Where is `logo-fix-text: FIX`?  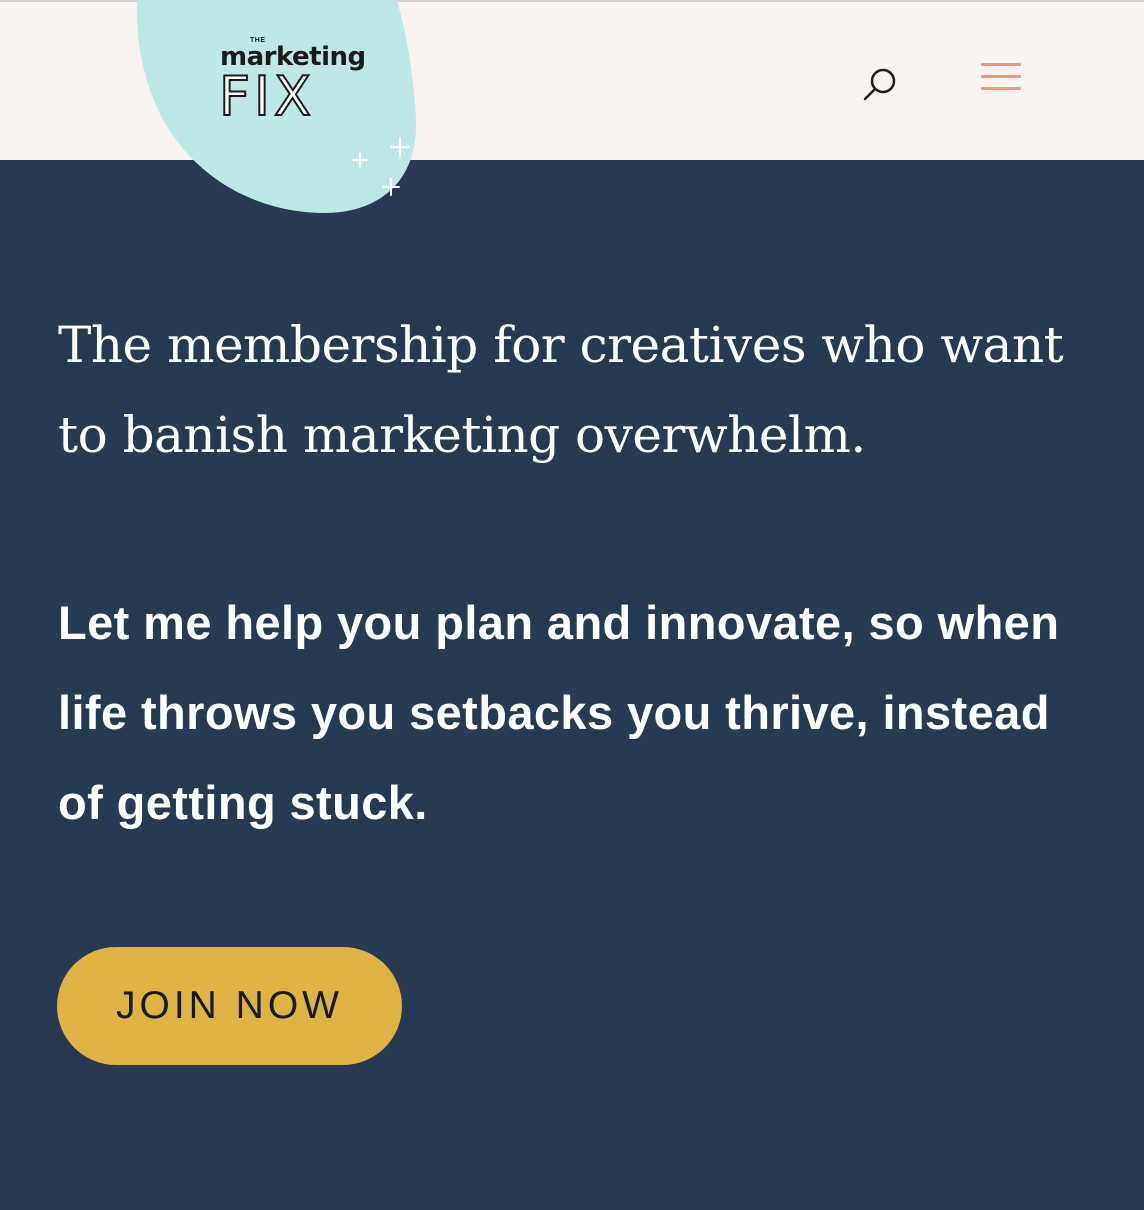 logo-fix-text: FIX is located at coordinates (266, 96).